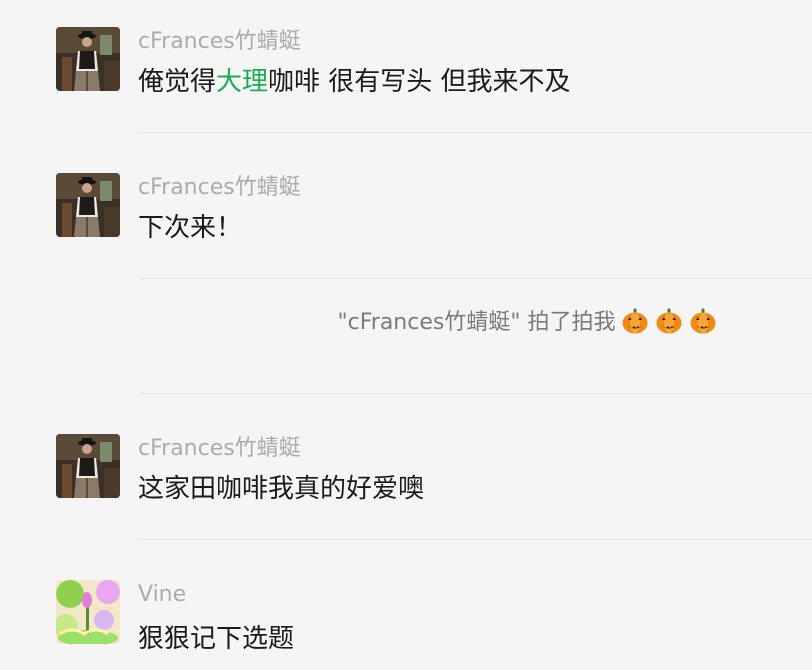  What do you see at coordinates (242, 82) in the screenshot?
I see `highlighted-keyword: 大理` at bounding box center [242, 82].